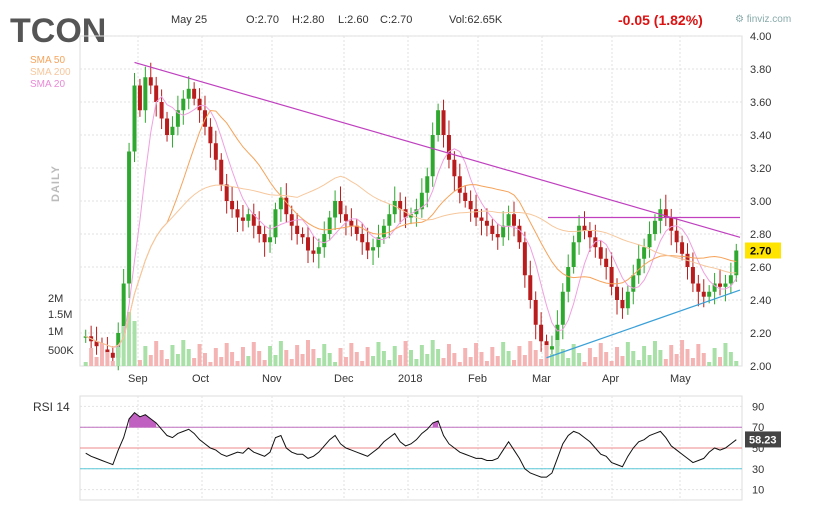 This screenshot has height=509, width=815. What do you see at coordinates (344, 379) in the screenshot?
I see `x-tick-label: Dec` at bounding box center [344, 379].